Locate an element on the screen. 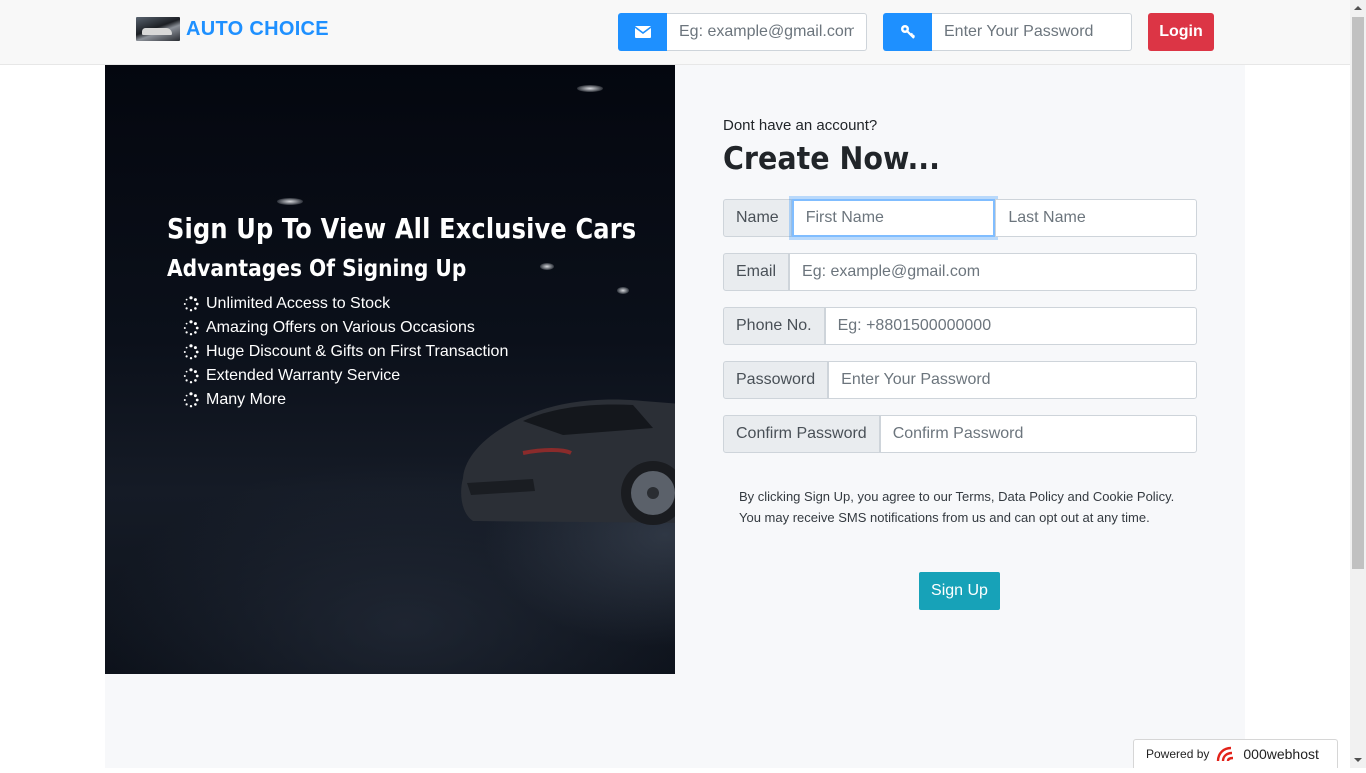 The width and height of the screenshot is (1366, 773). name-row: Name is located at coordinates (960, 218).